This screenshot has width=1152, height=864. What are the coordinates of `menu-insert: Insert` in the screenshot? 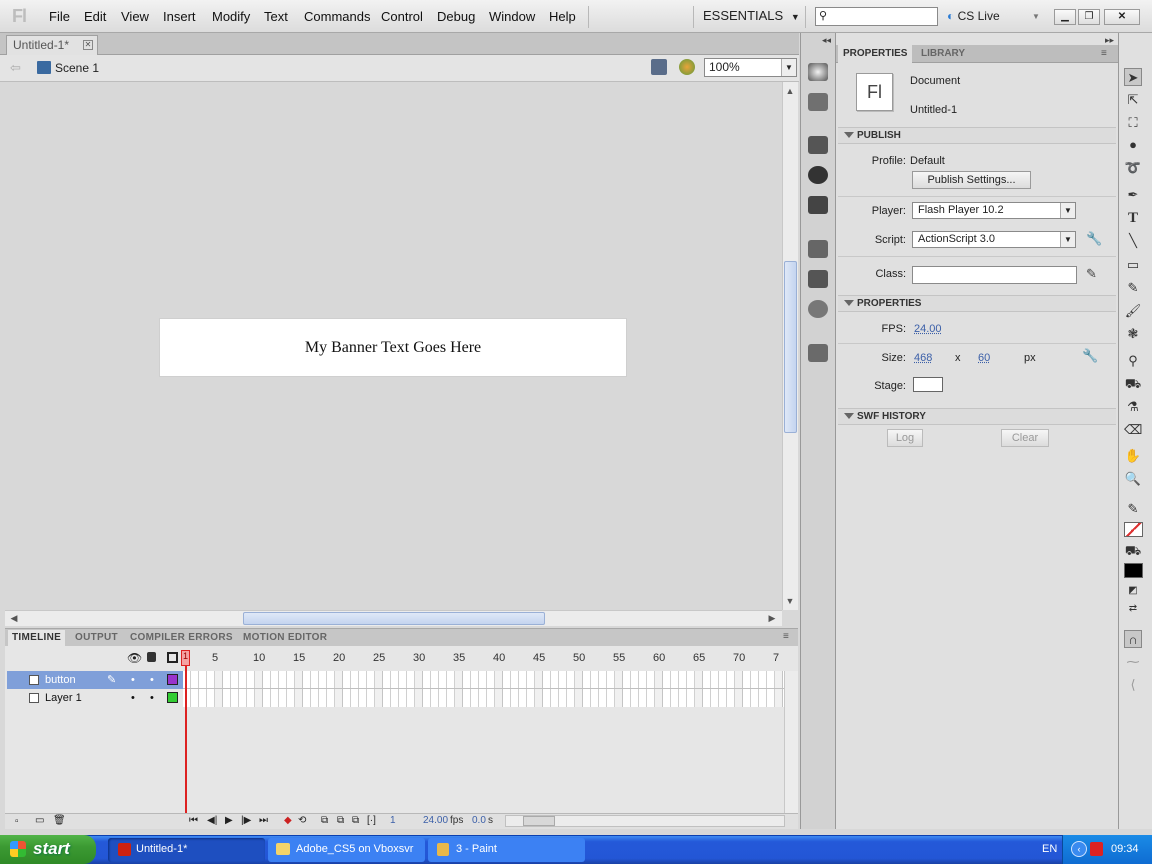 It's located at (179, 16).